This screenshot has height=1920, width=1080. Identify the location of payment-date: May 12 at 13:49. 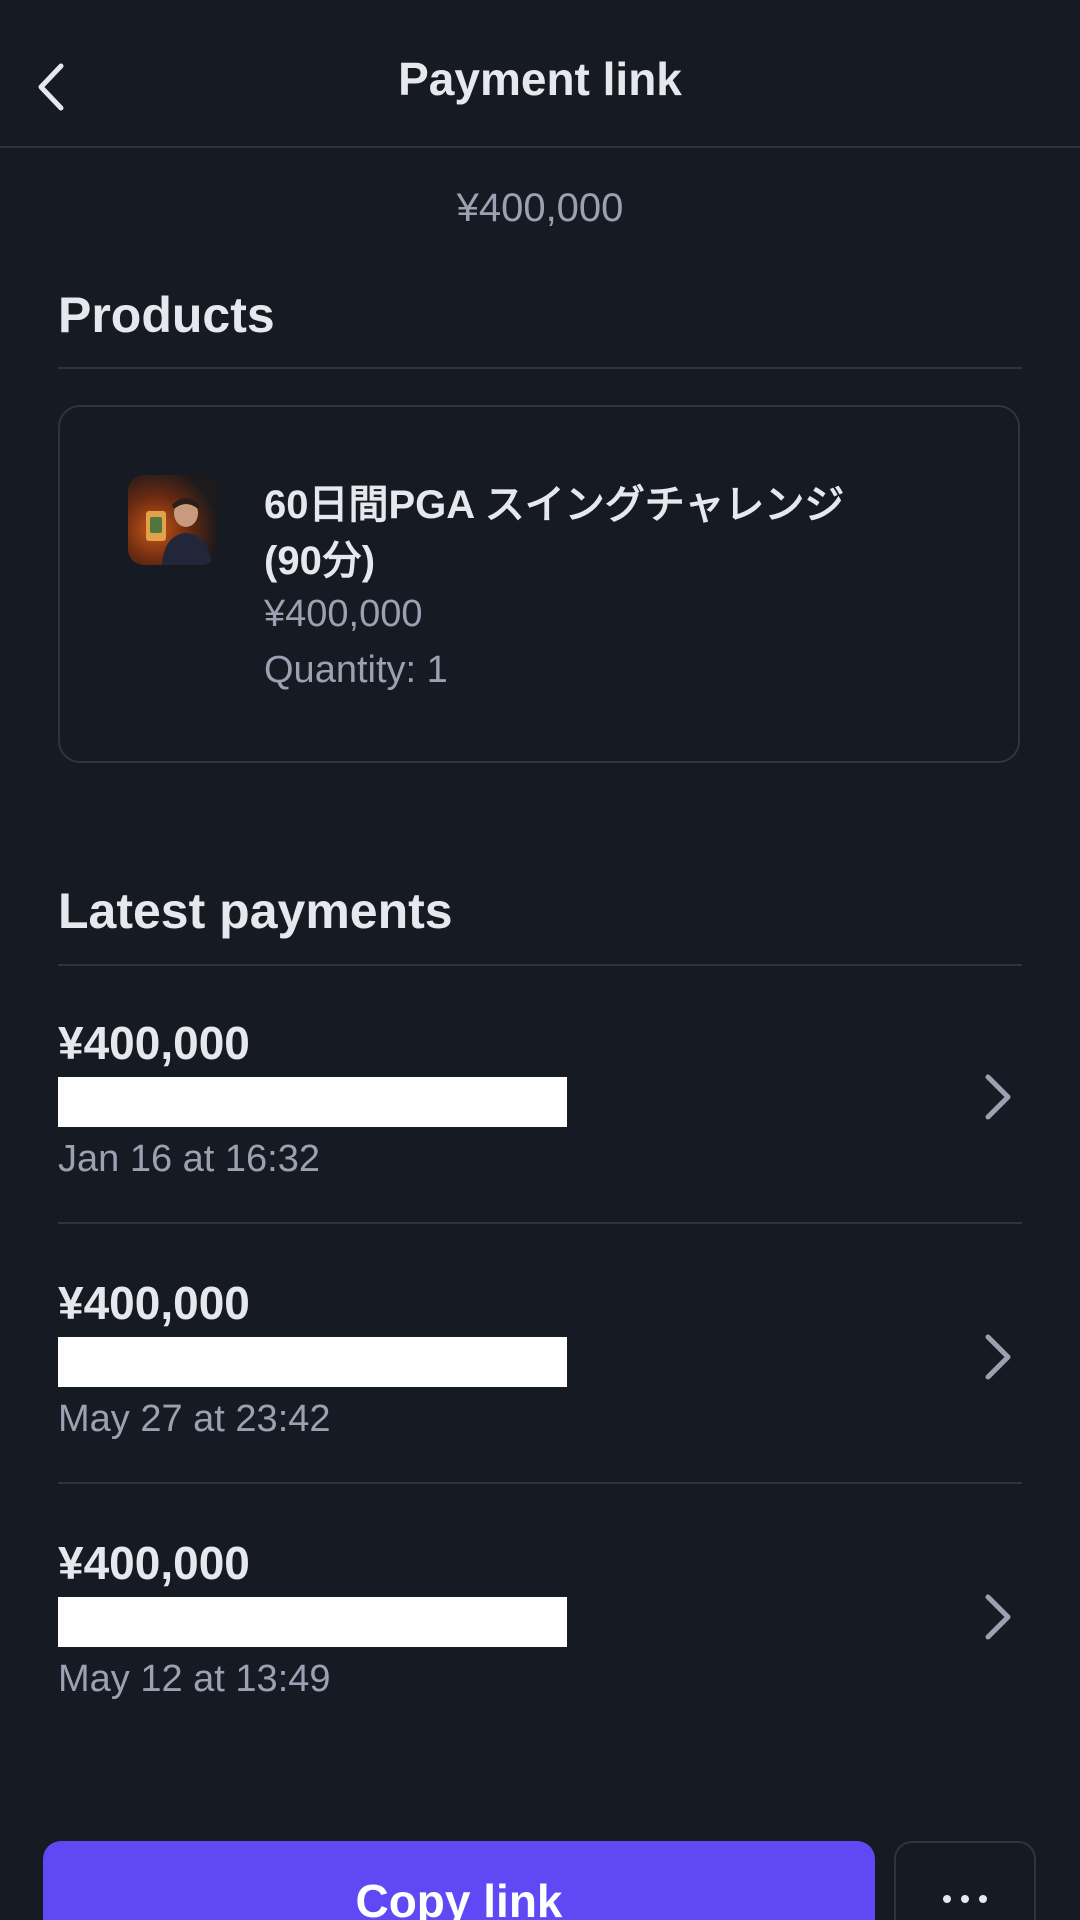
(194, 1679).